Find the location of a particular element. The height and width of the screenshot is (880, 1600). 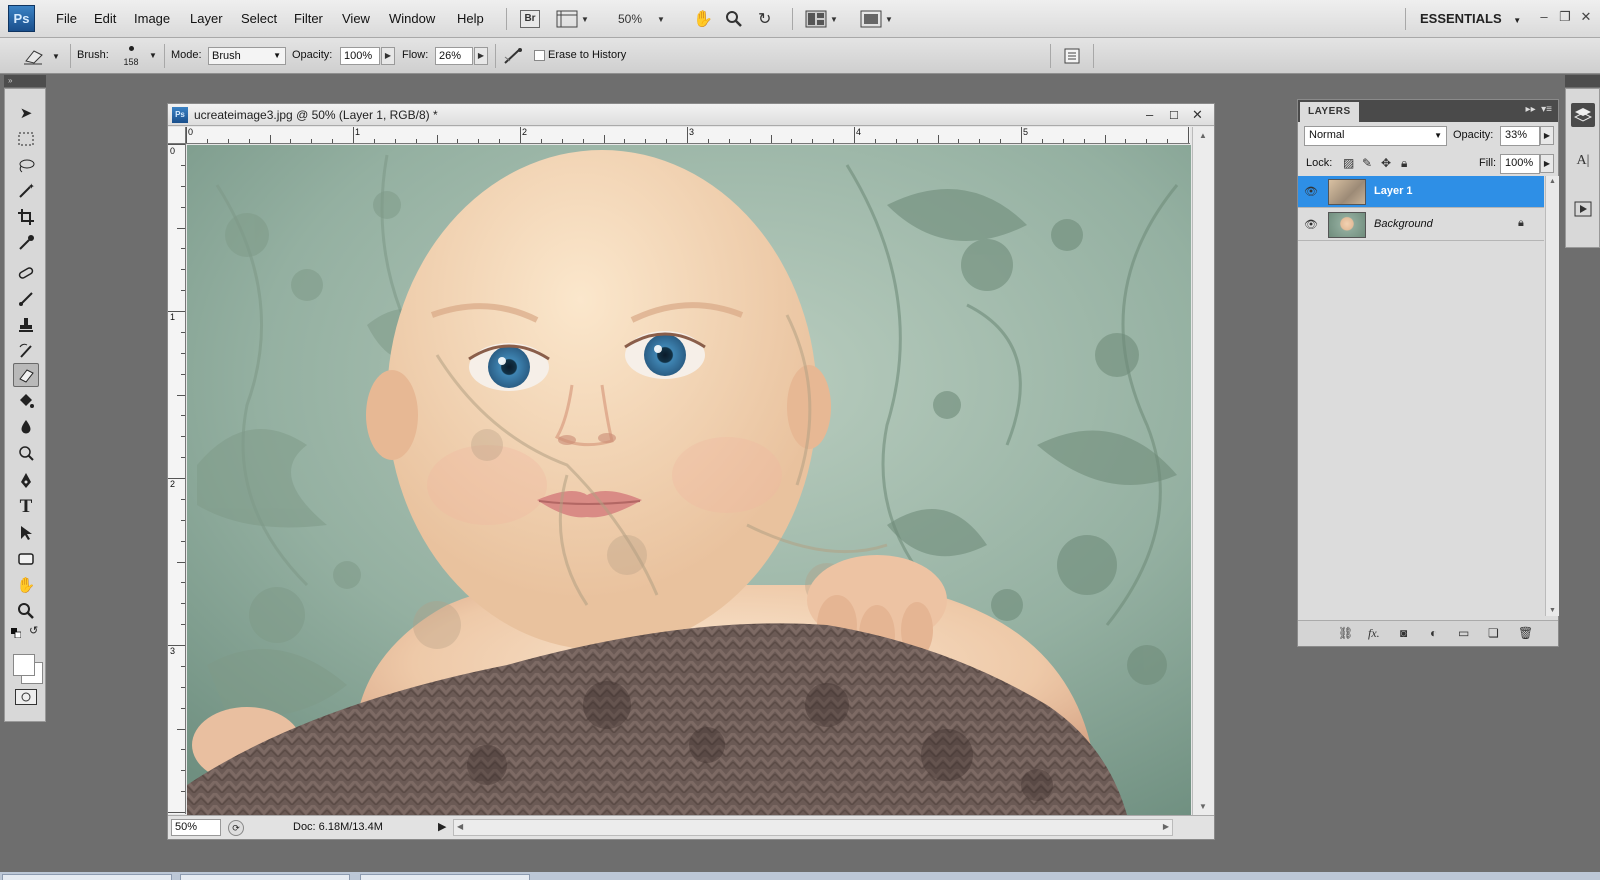

chevron-down-icon: ▼ is located at coordinates (153, 55).